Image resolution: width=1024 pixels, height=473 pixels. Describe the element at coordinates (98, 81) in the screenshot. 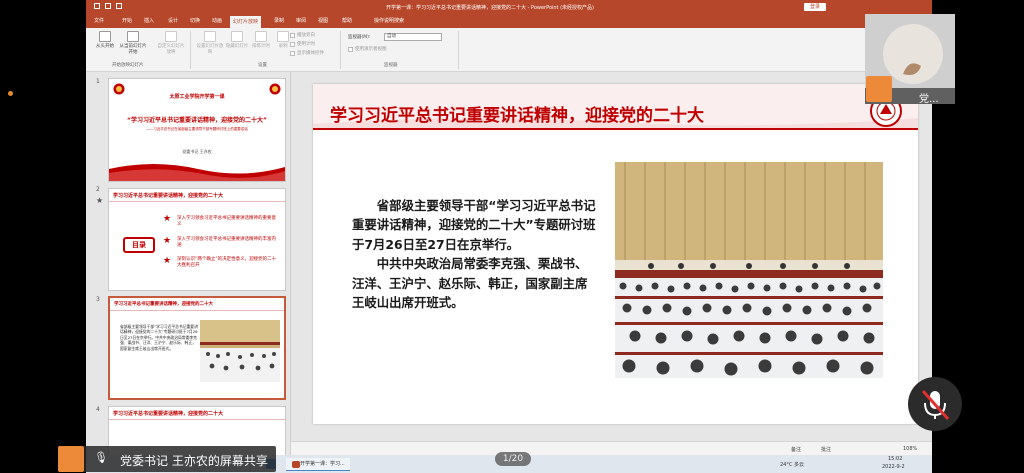

I see `slide-number: 1` at that location.